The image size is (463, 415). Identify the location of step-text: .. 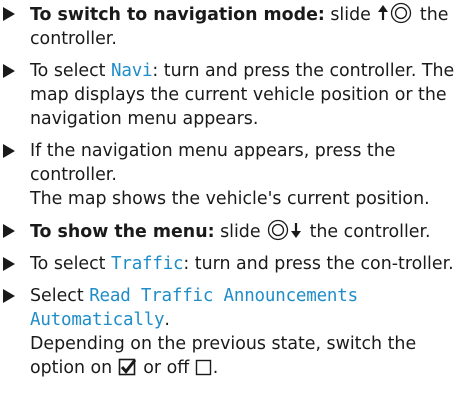
(167, 320).